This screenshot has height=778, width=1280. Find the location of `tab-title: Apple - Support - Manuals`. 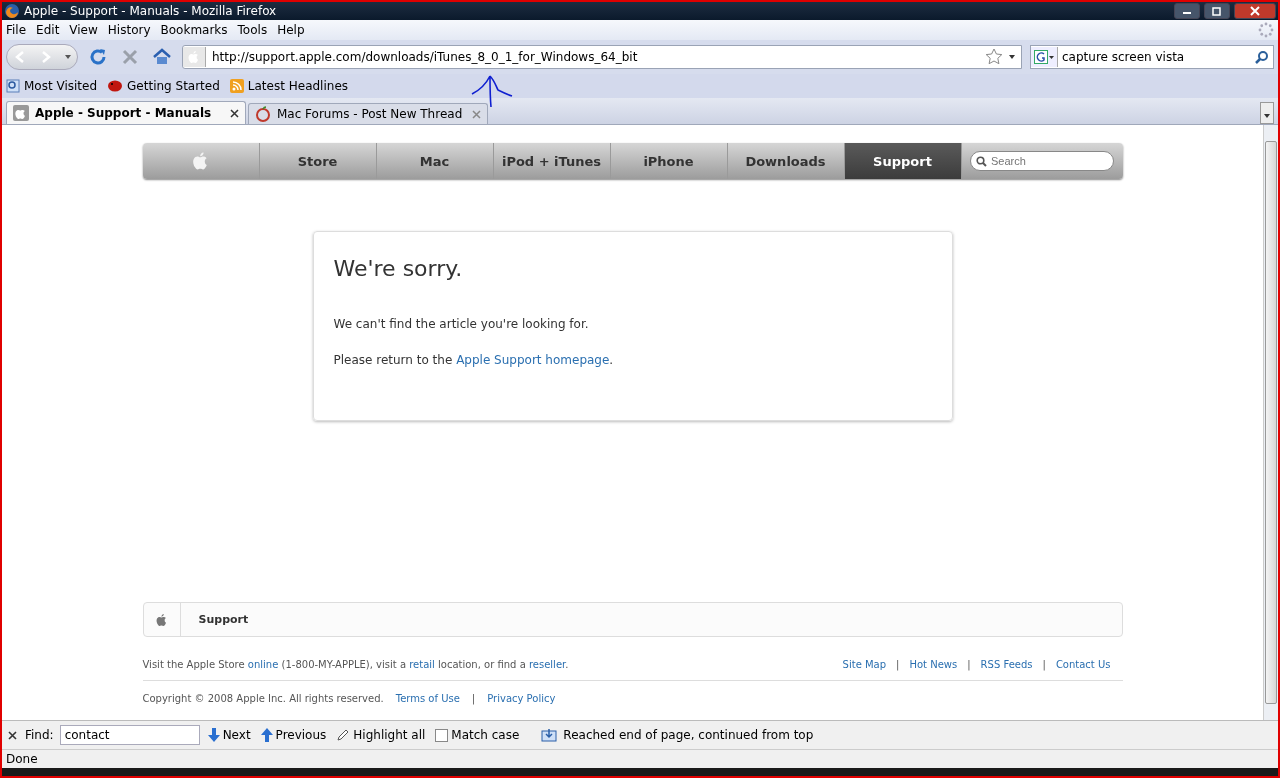

tab-title: Apple - Support - Manuals is located at coordinates (124, 113).